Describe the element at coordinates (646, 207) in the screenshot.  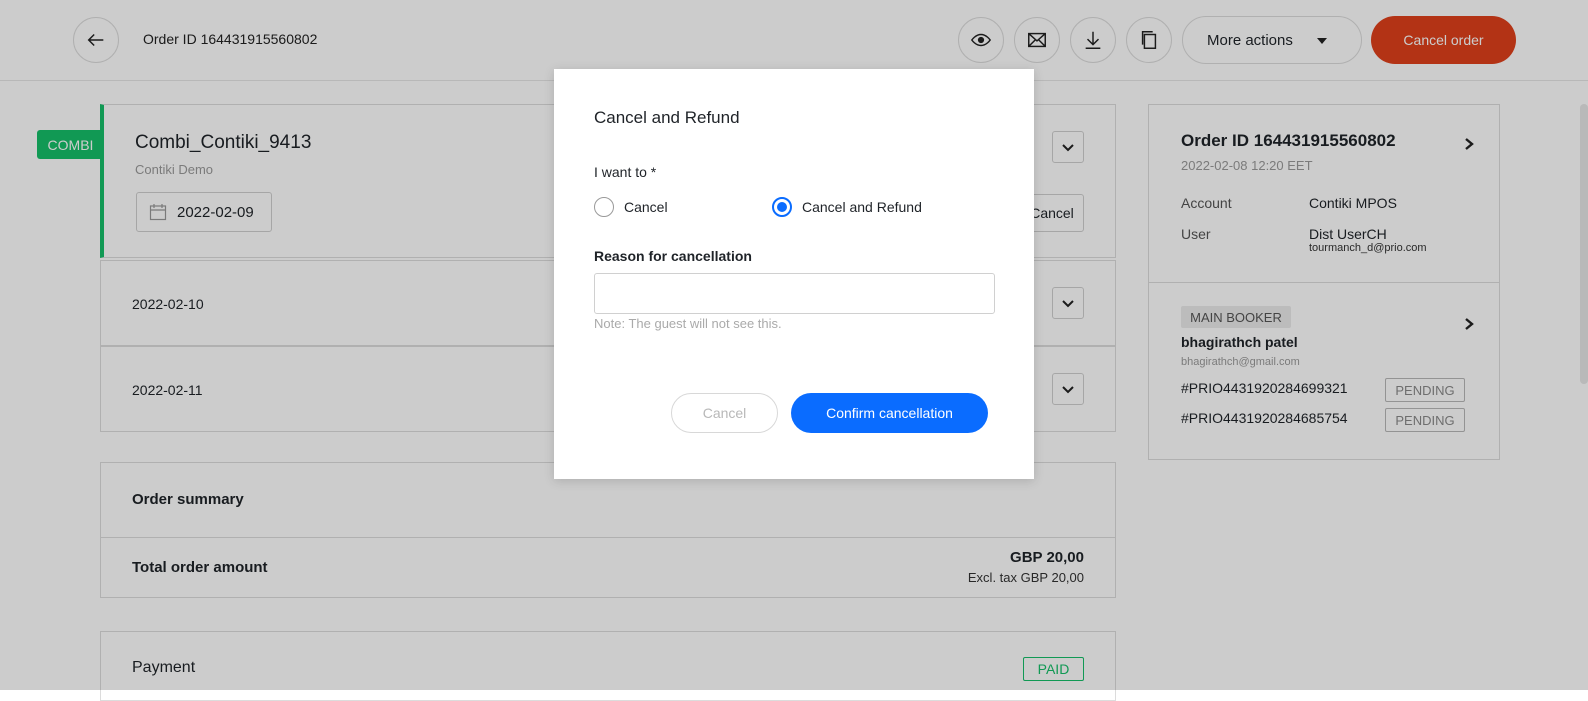
I see `cancel-radio-label: Cancel` at that location.